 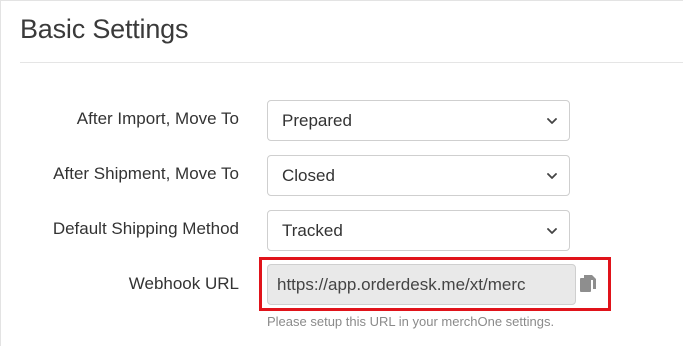 What do you see at coordinates (418, 230) in the screenshot?
I see `default-shipping-select: Tracked` at bounding box center [418, 230].